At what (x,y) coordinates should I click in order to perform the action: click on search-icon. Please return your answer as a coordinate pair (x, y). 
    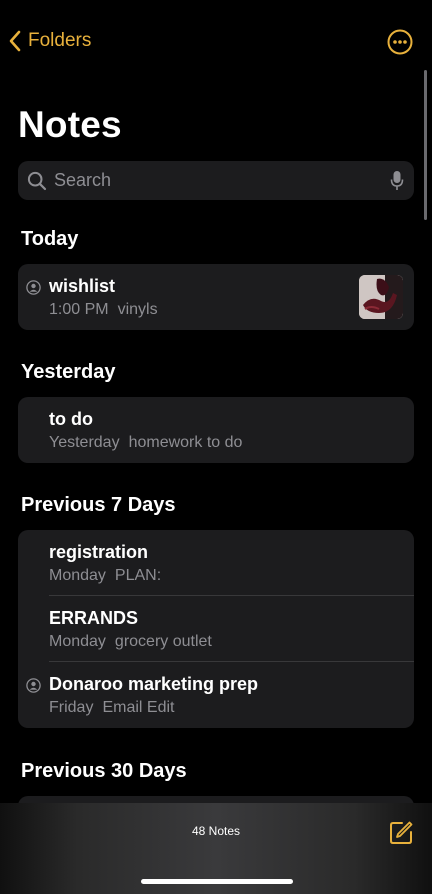
    Looking at the image, I should click on (37, 180).